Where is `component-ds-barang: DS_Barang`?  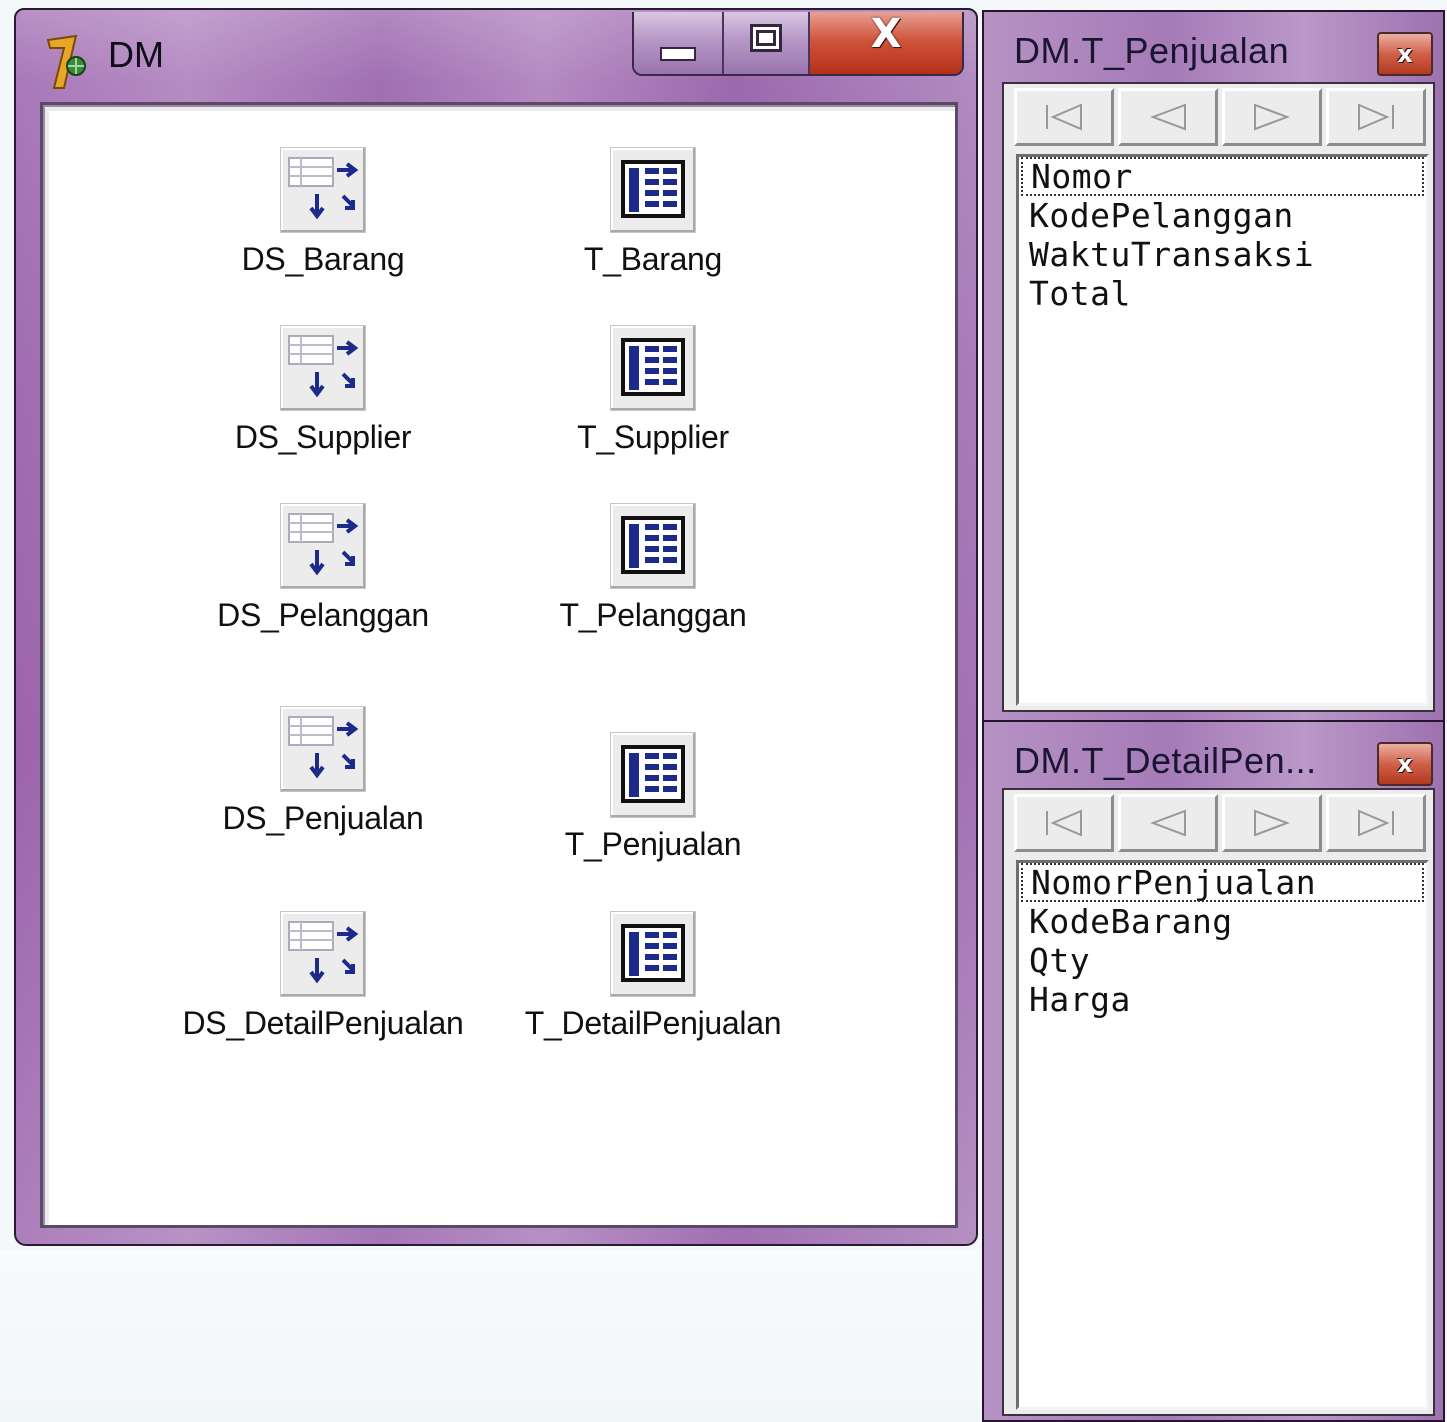 component-ds-barang: DS_Barang is located at coordinates (323, 212).